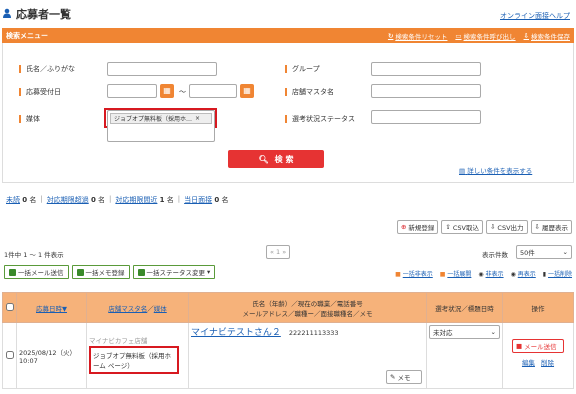 The height and width of the screenshot is (394, 576). What do you see at coordinates (278, 252) in the screenshot?
I see `pager: « 1 »` at bounding box center [278, 252].